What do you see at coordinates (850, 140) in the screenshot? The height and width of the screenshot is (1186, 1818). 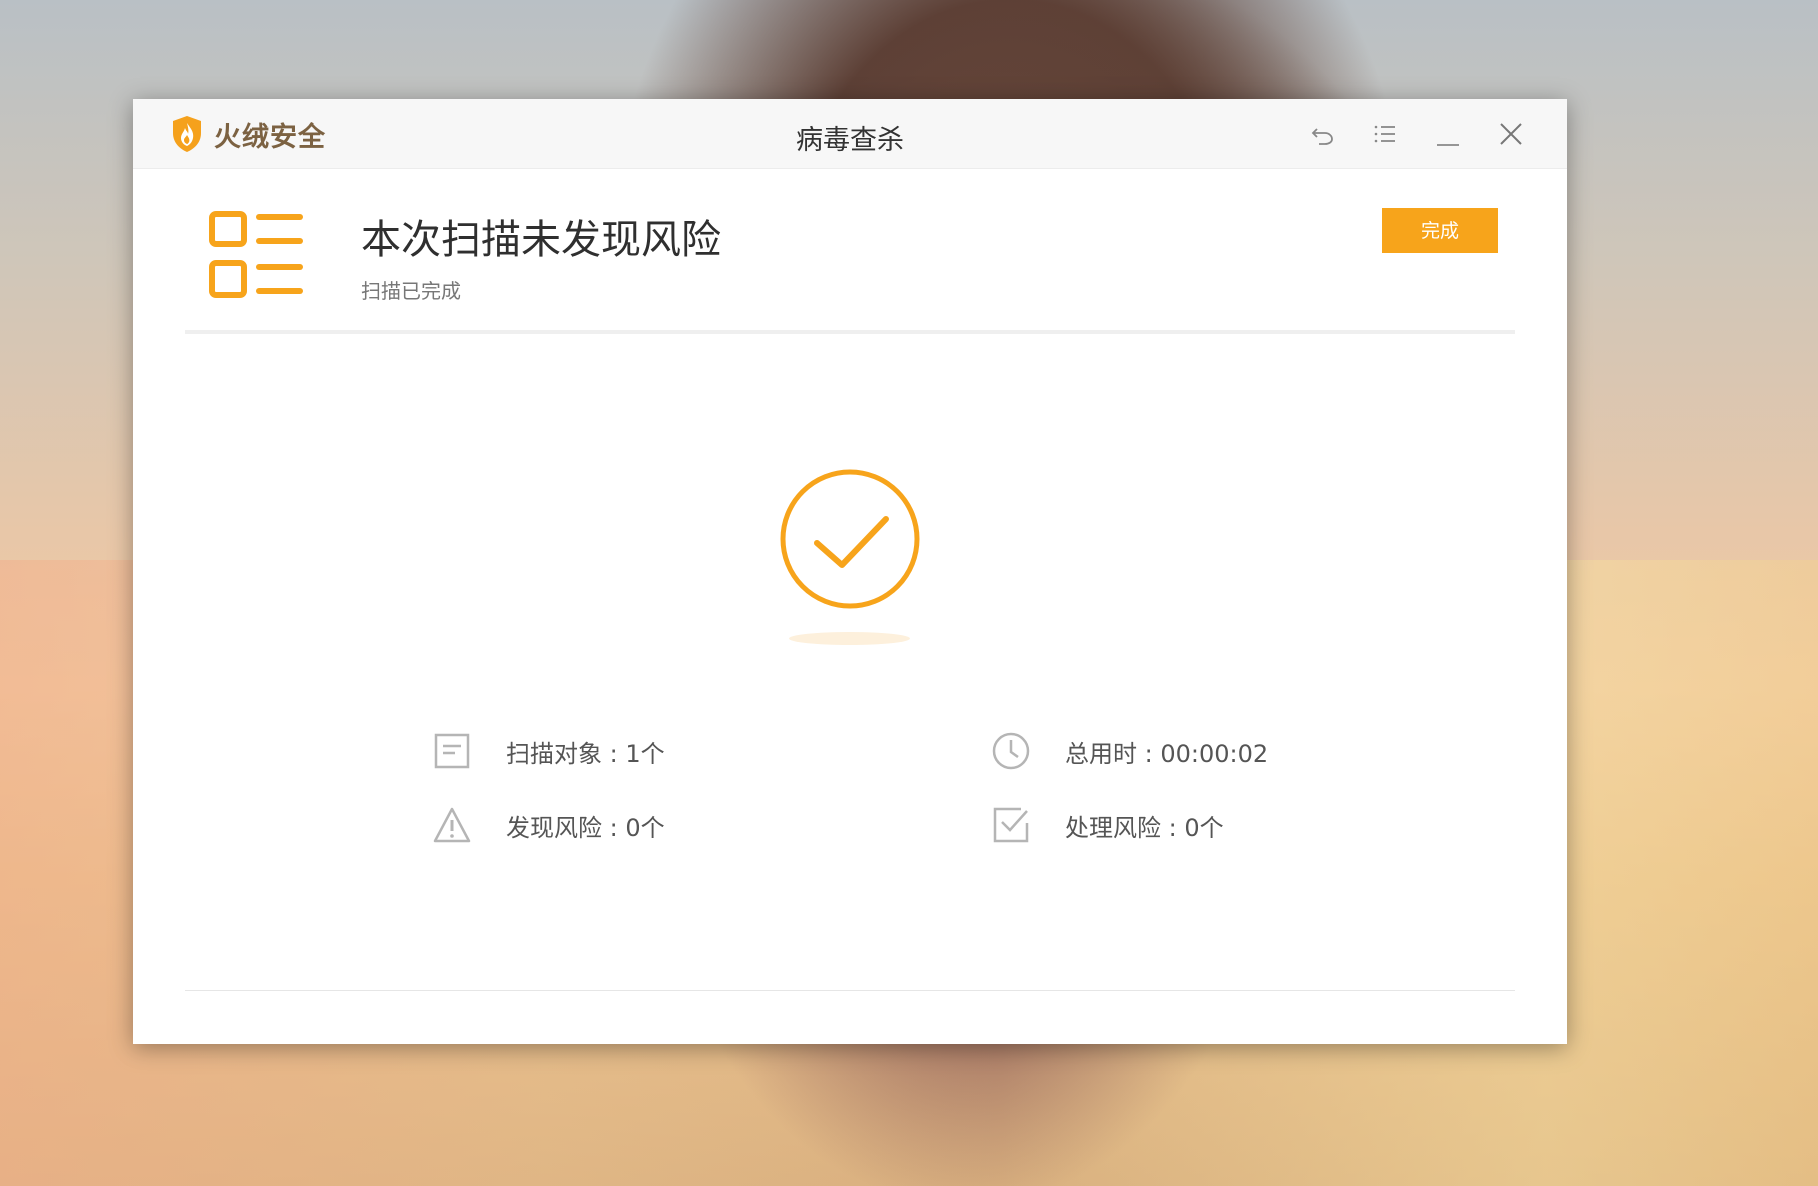 I see `window-title: 病毒查杀` at bounding box center [850, 140].